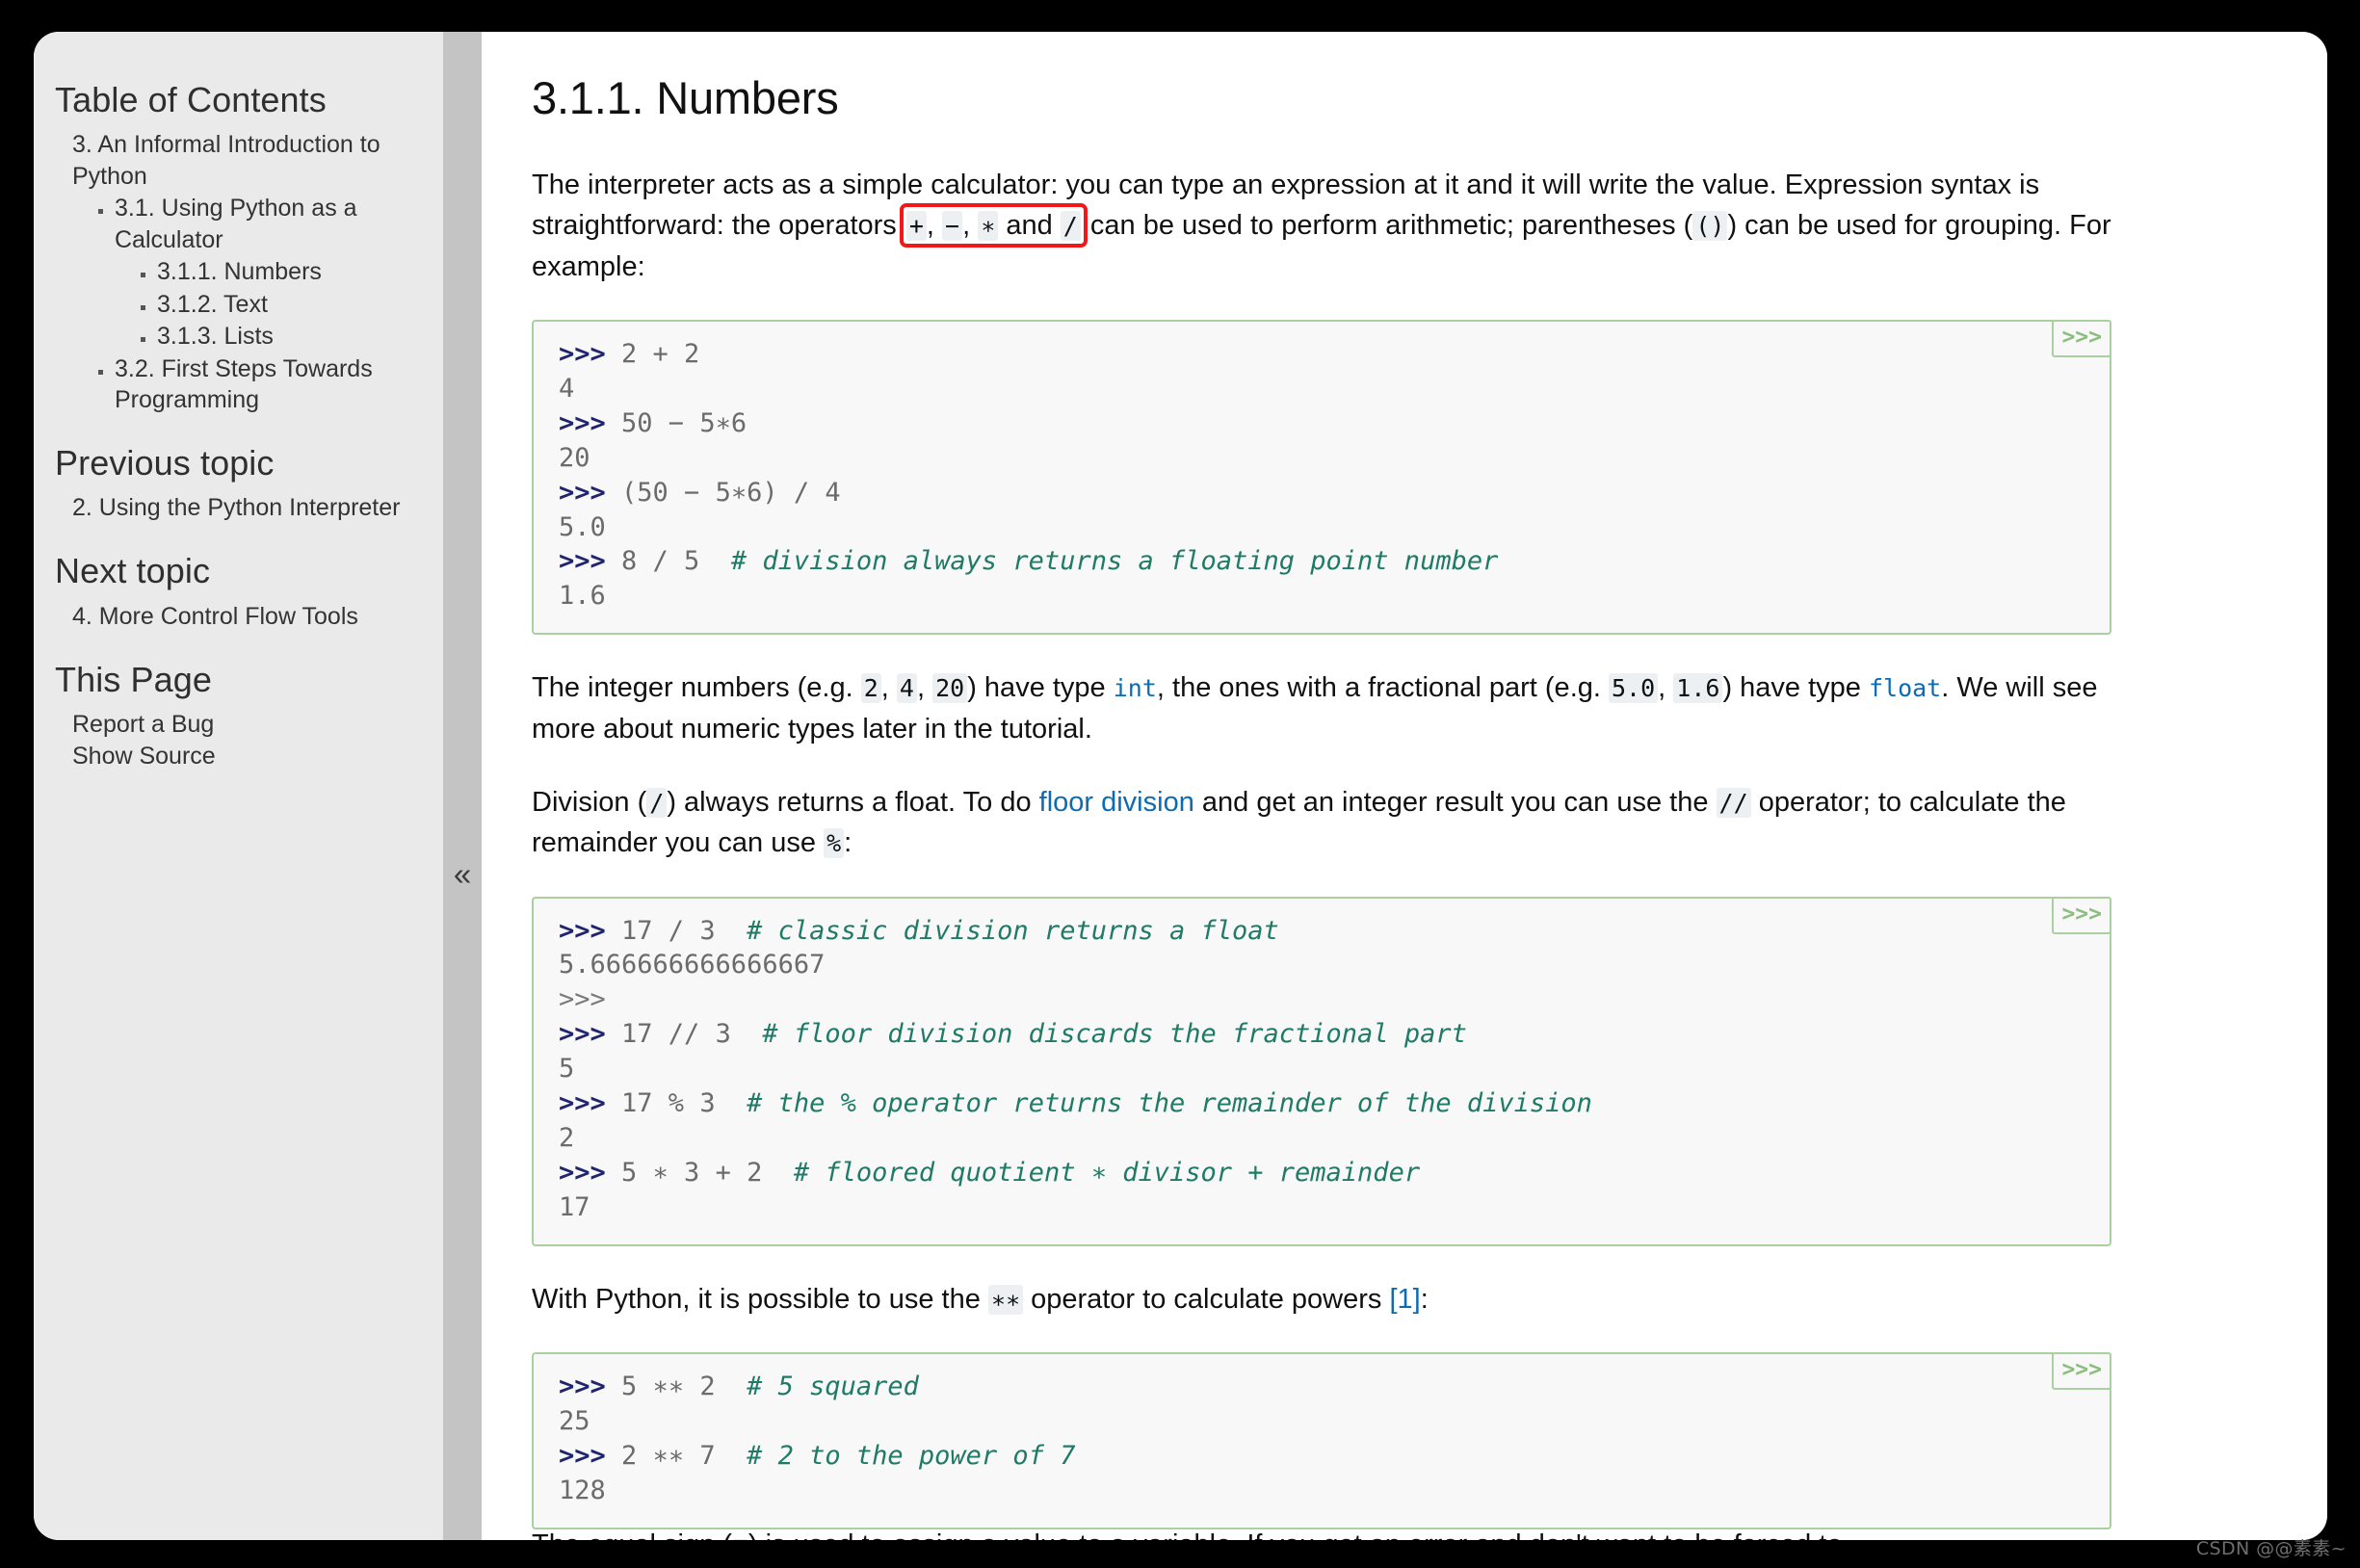 The width and height of the screenshot is (2360, 1568). Describe the element at coordinates (283, 337) in the screenshot. I see `toc-item-3-1-3: 3.1.3. Lists` at that location.